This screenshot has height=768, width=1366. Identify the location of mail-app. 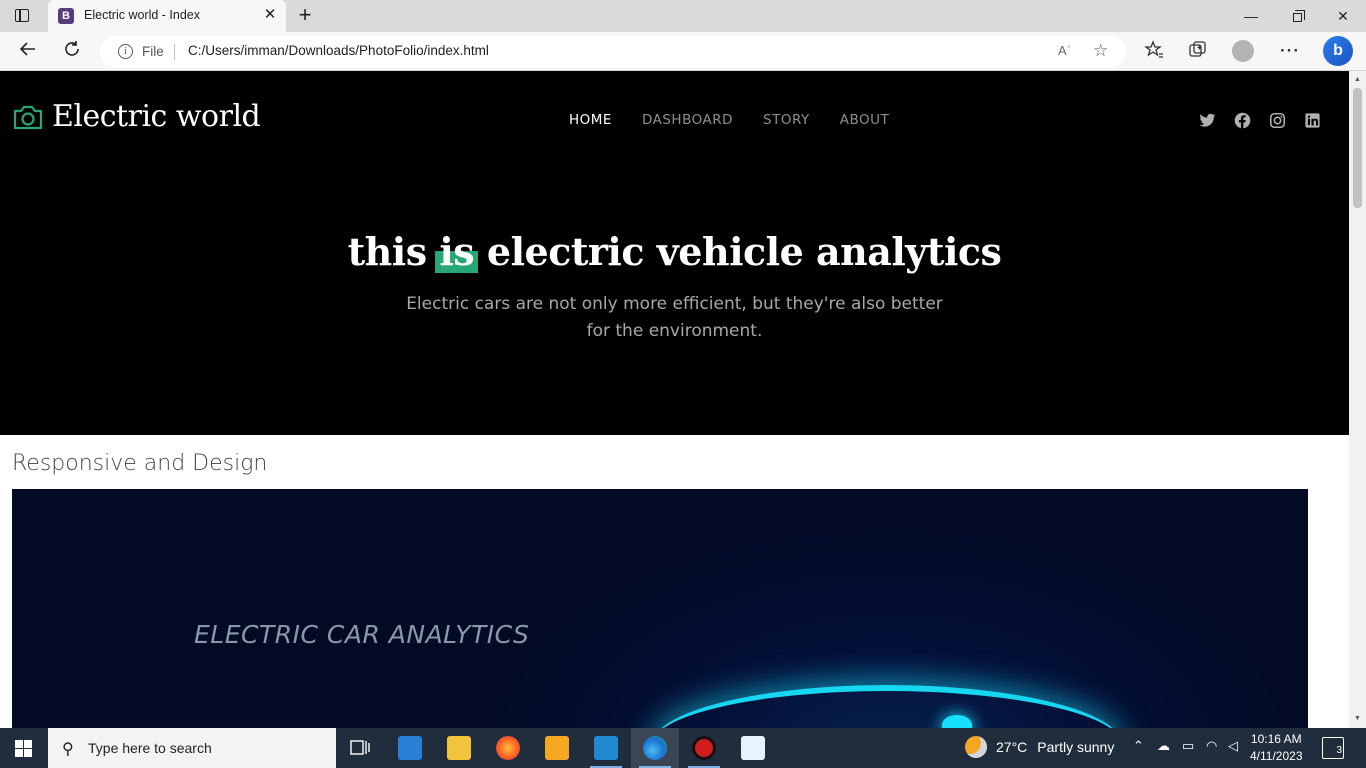
(410, 748).